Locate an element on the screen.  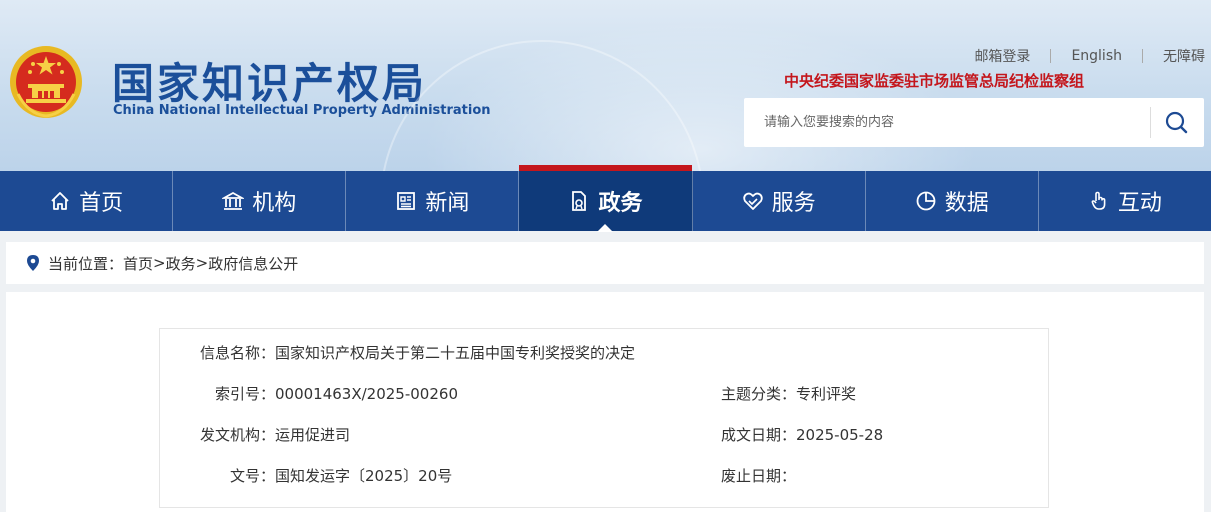
search-divider is located at coordinates (1150, 122).